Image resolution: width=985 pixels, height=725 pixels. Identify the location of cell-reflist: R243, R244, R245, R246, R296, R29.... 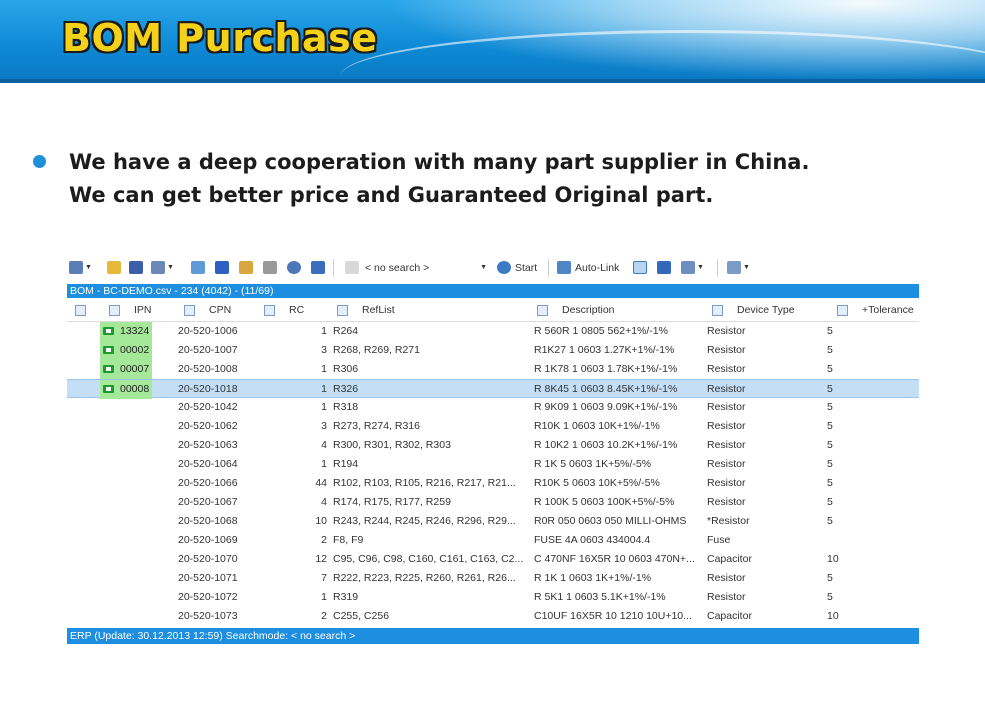
(424, 521).